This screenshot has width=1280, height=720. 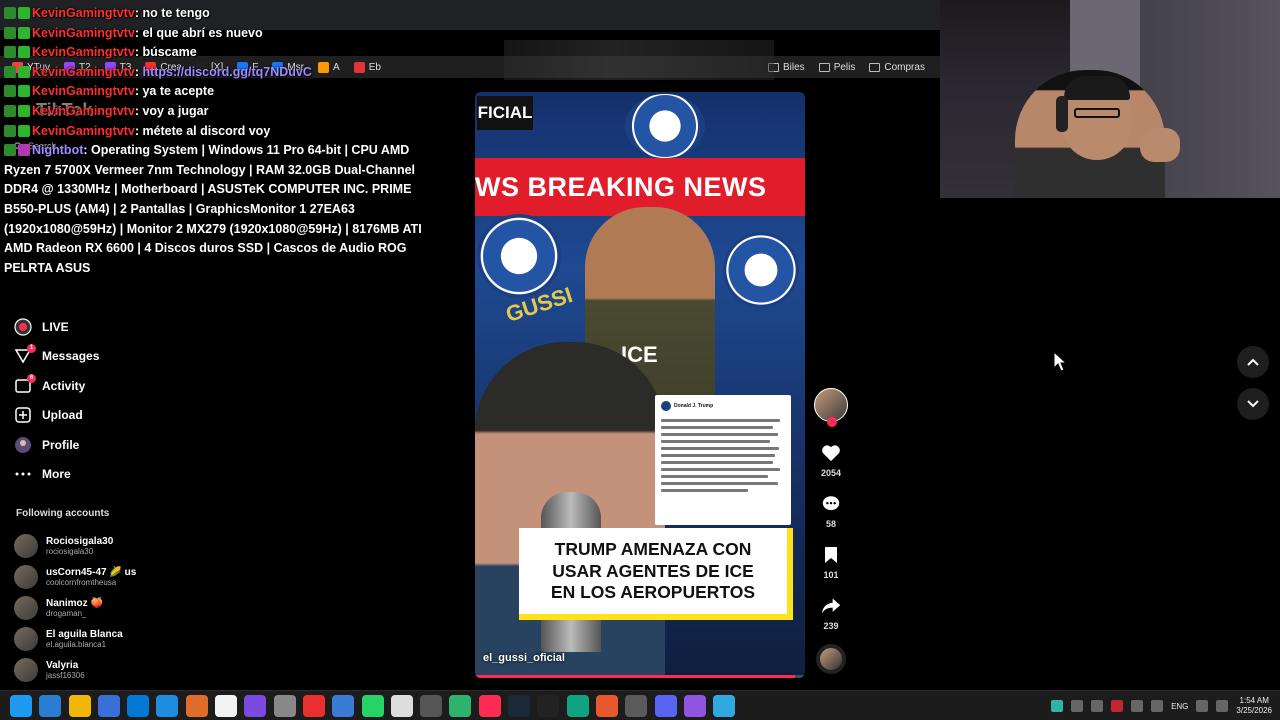 What do you see at coordinates (832, 422) in the screenshot?
I see `follow-plus-icon` at bounding box center [832, 422].